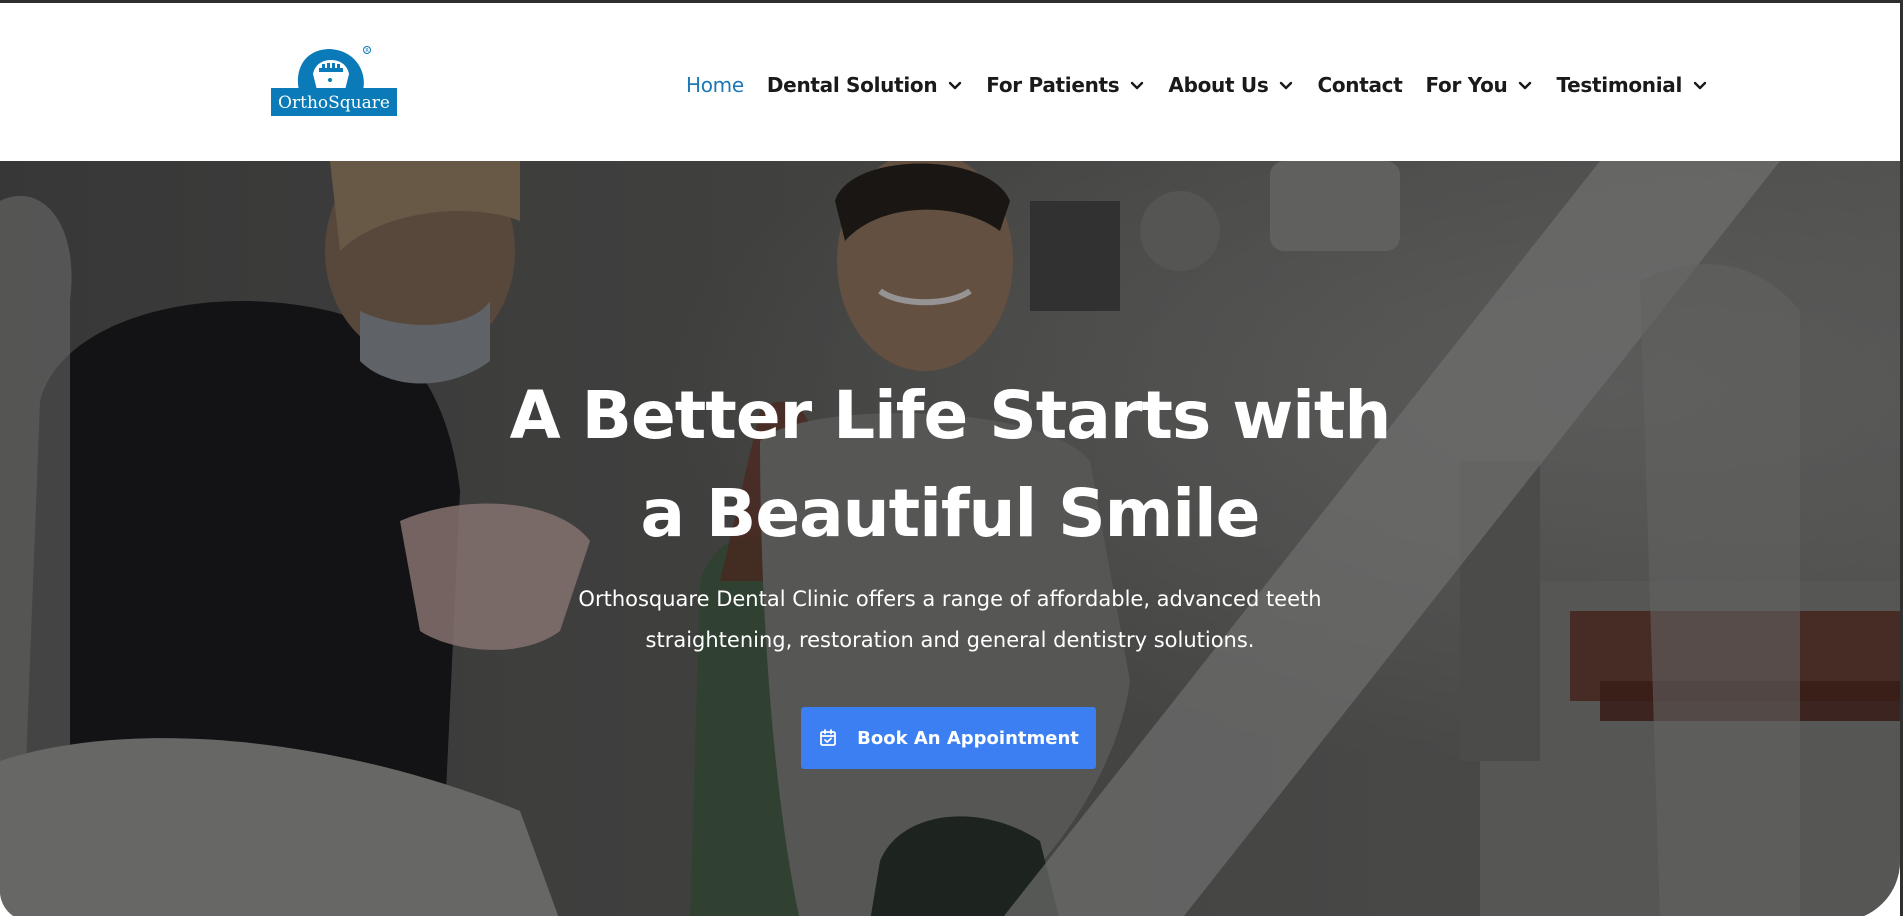 This screenshot has width=1903, height=916. I want to click on logo-text: OrthoSquare, so click(334, 103).